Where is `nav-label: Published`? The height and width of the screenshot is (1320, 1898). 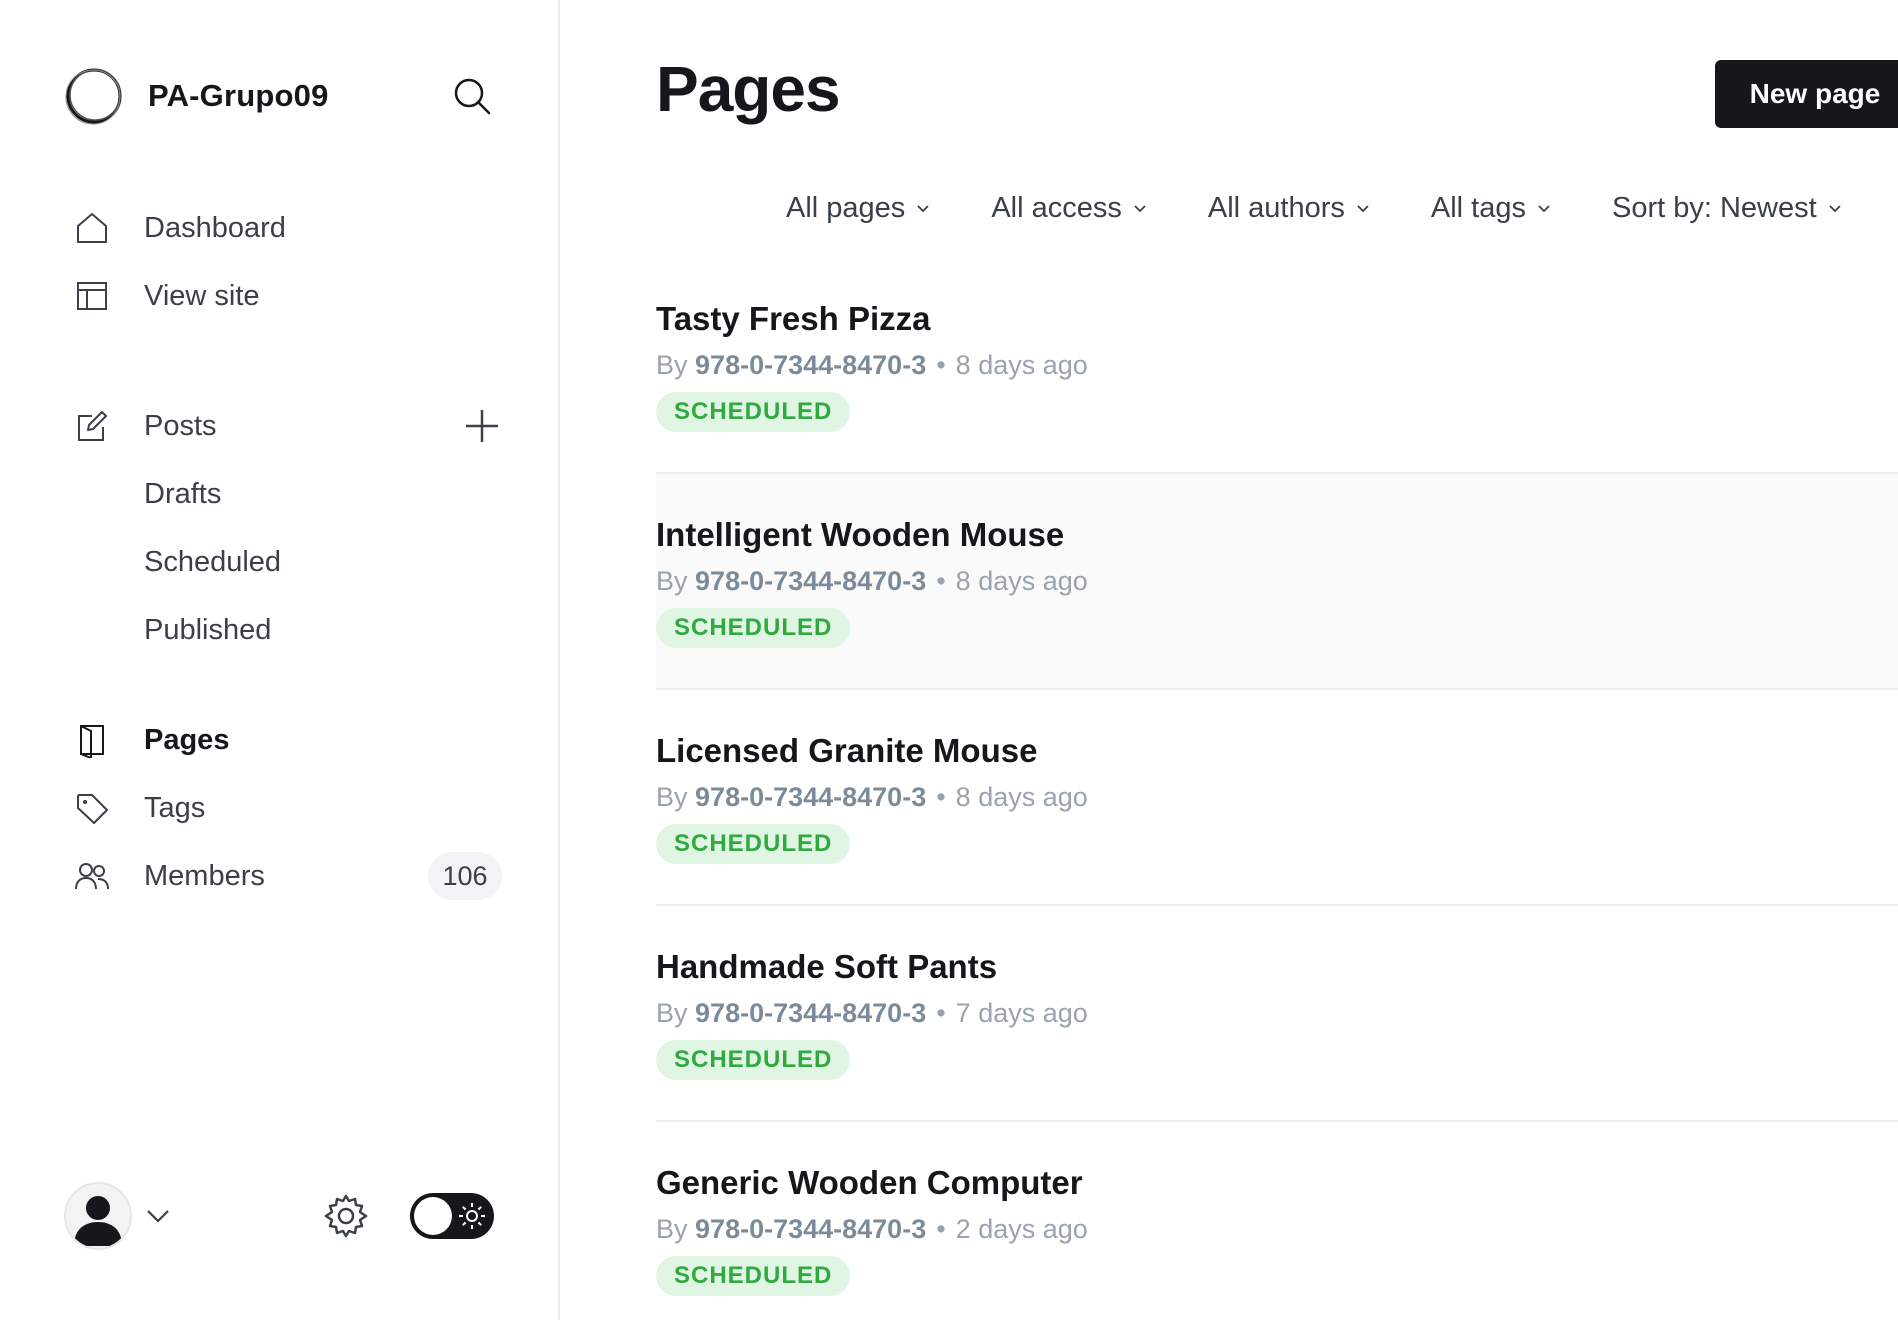 nav-label: Published is located at coordinates (208, 629).